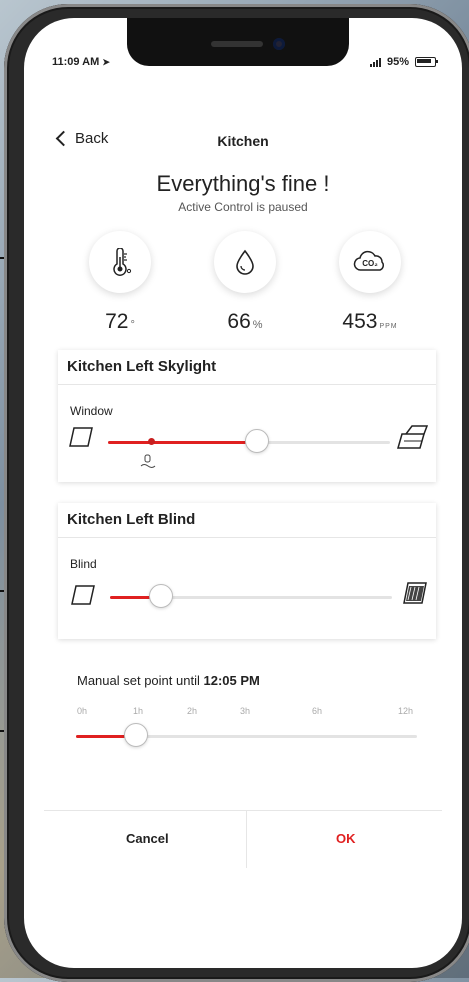  Describe the element at coordinates (192, 711) in the screenshot. I see `tick-2h: 2h` at that location.